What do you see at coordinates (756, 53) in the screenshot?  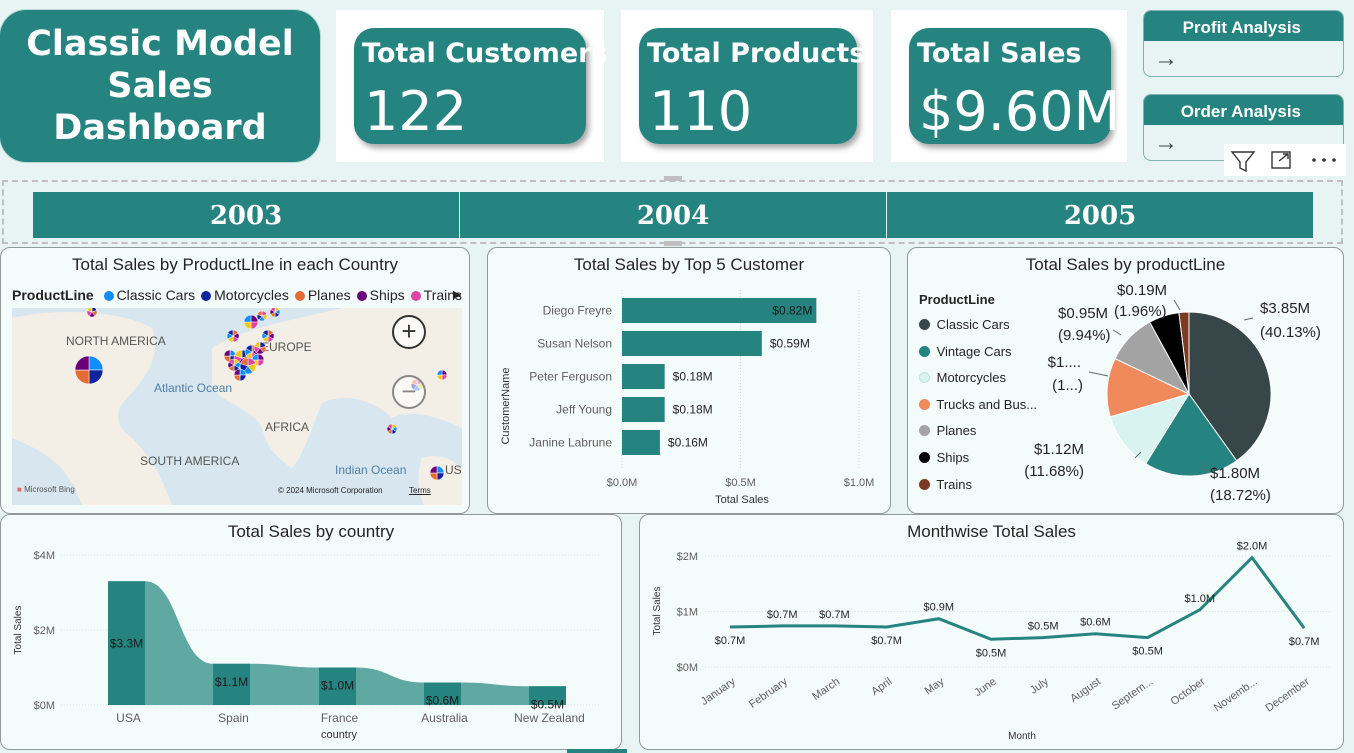 I see `kpi-label: Total Products` at bounding box center [756, 53].